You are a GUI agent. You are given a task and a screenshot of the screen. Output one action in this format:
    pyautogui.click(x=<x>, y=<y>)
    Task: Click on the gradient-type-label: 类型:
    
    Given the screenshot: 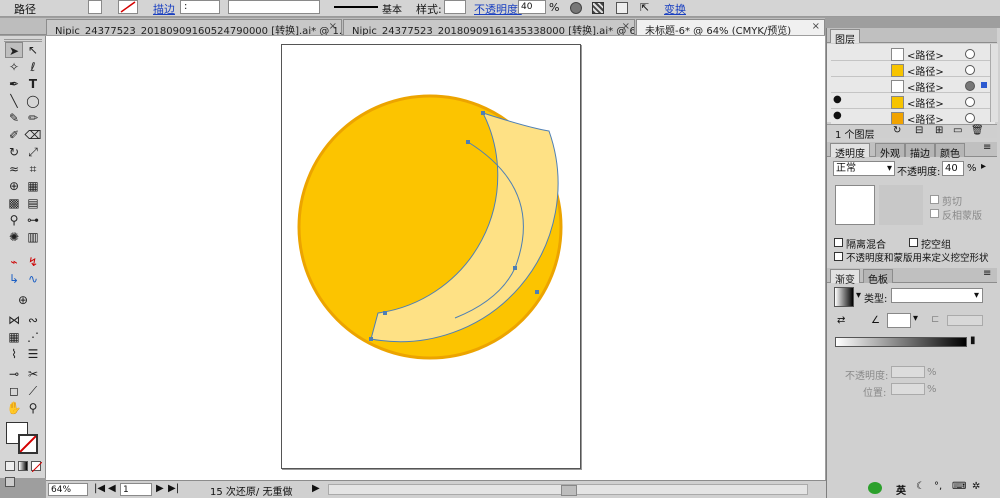 What is the action you would take?
    pyautogui.click(x=876, y=299)
    